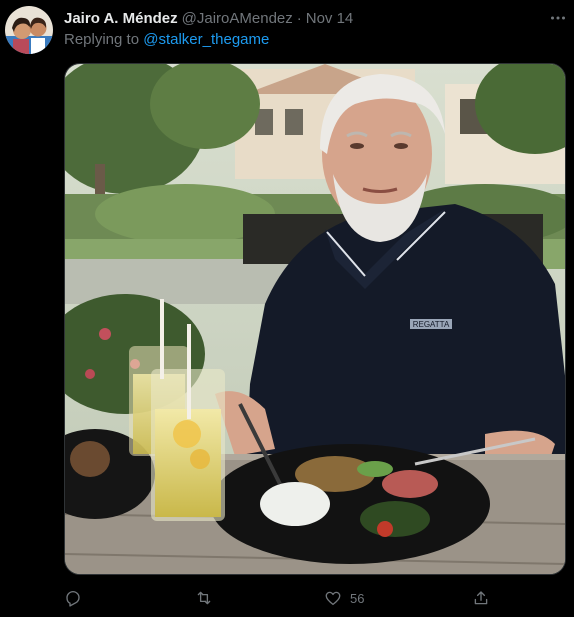 Image resolution: width=574 pixels, height=617 pixels. I want to click on reply-button, so click(73, 598).